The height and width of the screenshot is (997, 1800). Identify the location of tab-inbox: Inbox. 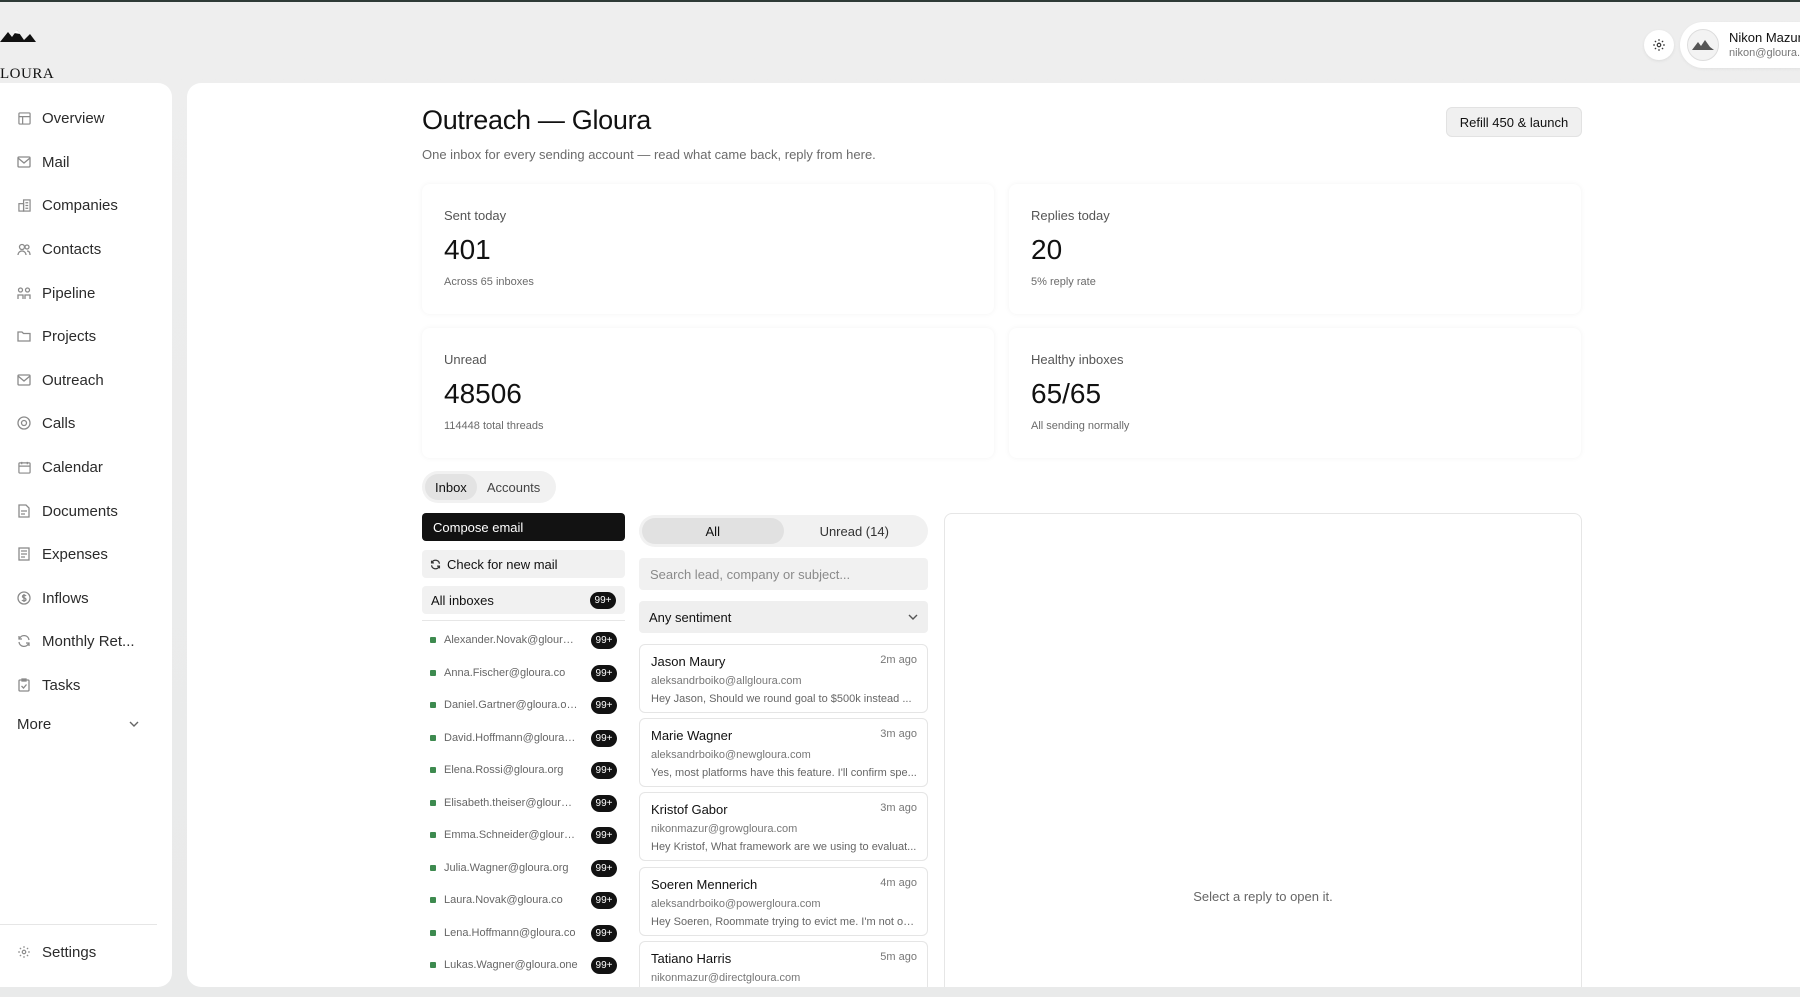
(451, 487).